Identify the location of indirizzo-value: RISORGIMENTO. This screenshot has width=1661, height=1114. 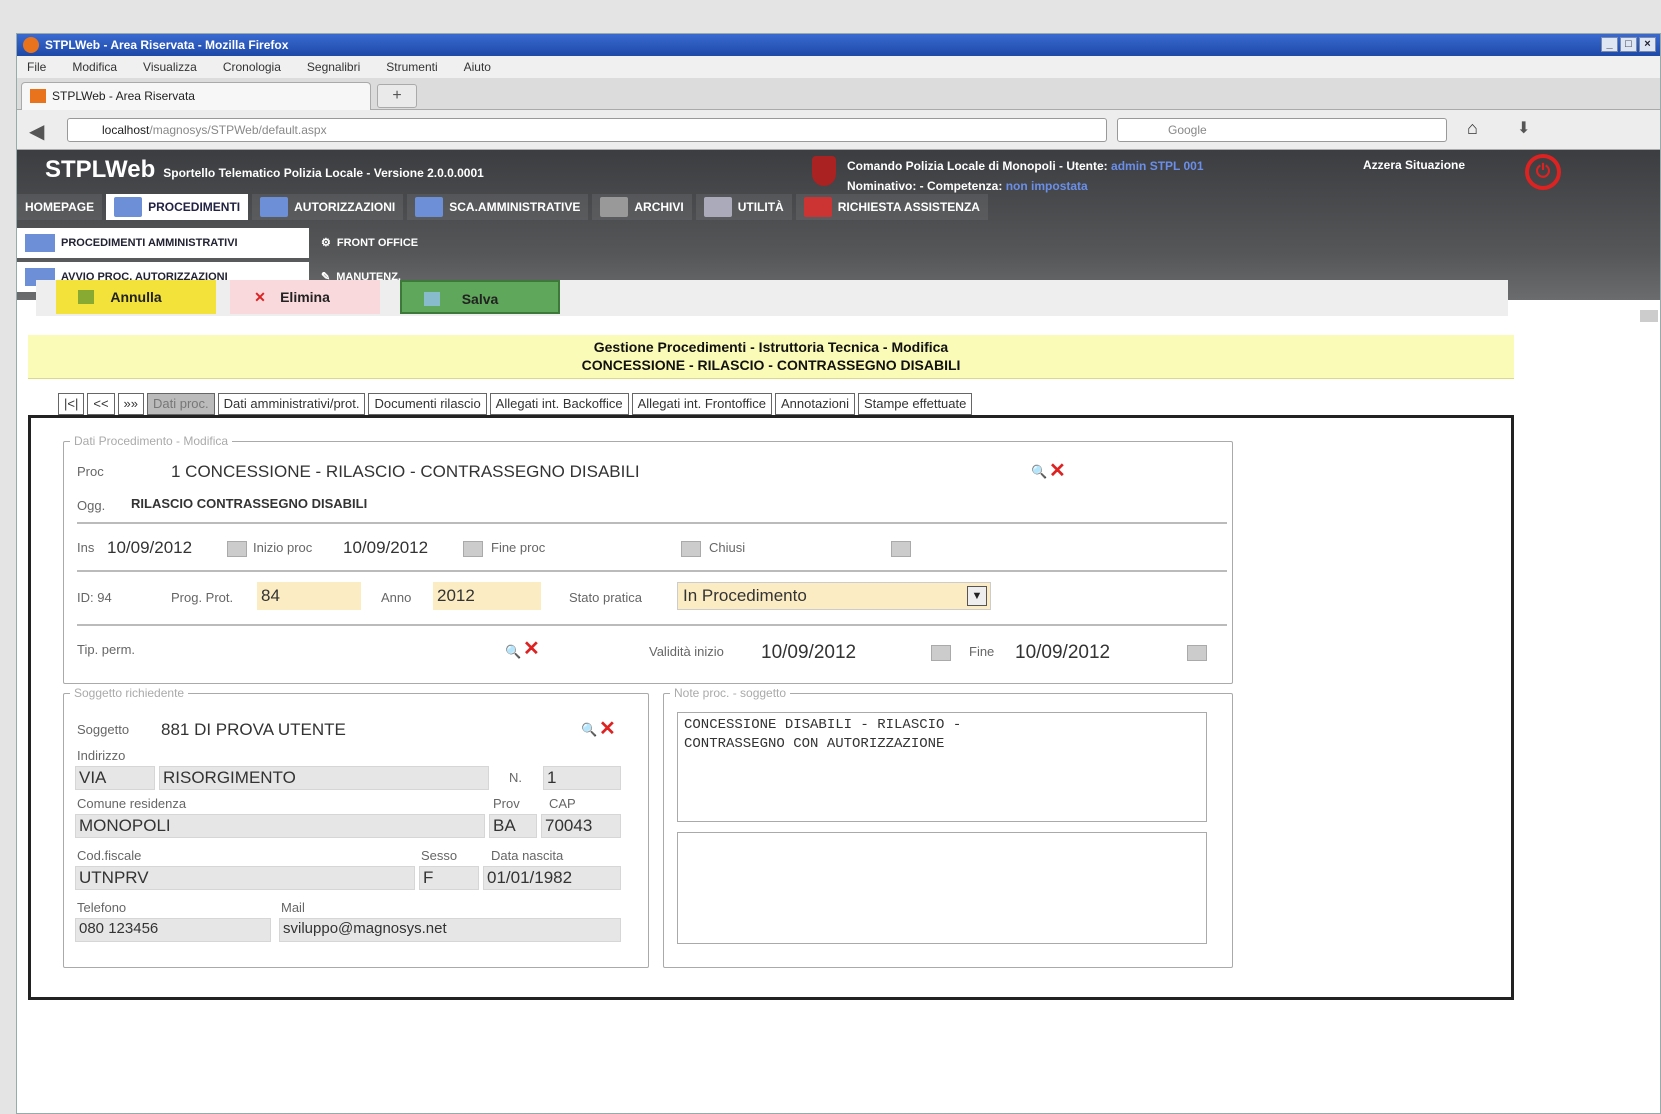
(229, 777).